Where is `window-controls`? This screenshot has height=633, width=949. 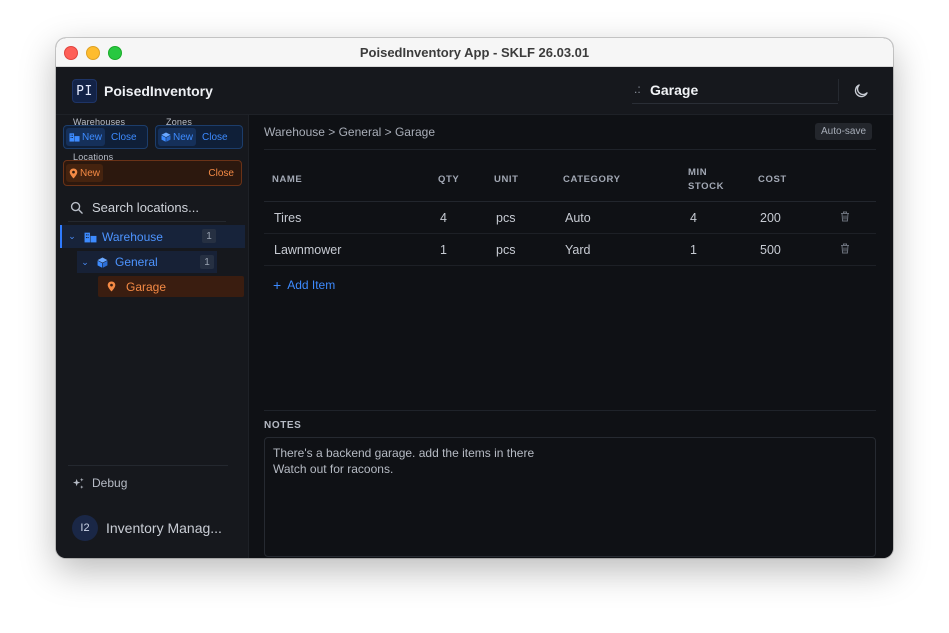
window-controls is located at coordinates (93, 53).